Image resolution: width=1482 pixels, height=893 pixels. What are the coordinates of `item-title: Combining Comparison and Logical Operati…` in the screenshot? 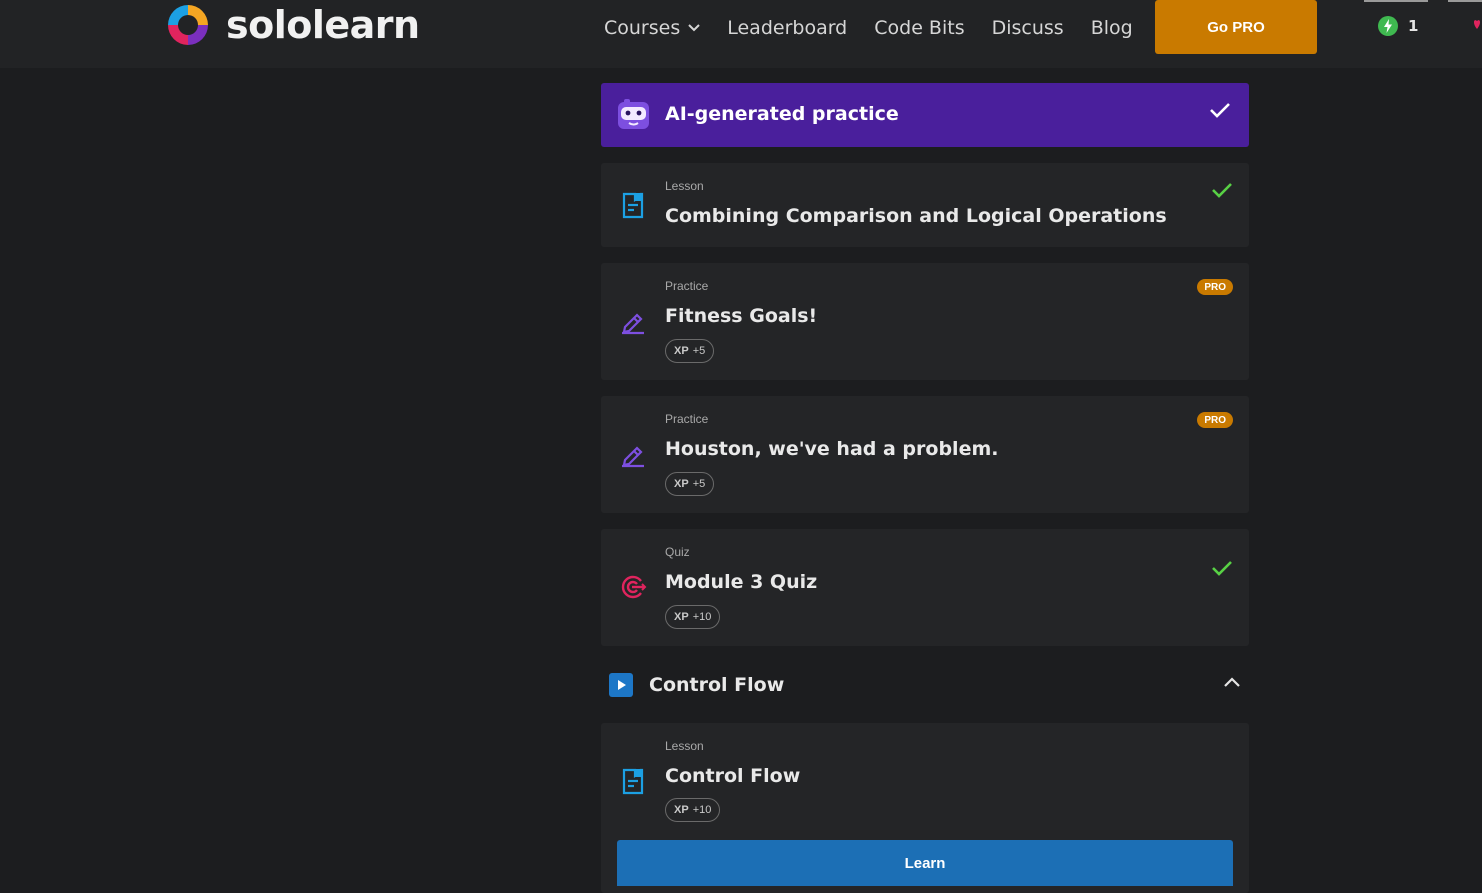 It's located at (916, 216).